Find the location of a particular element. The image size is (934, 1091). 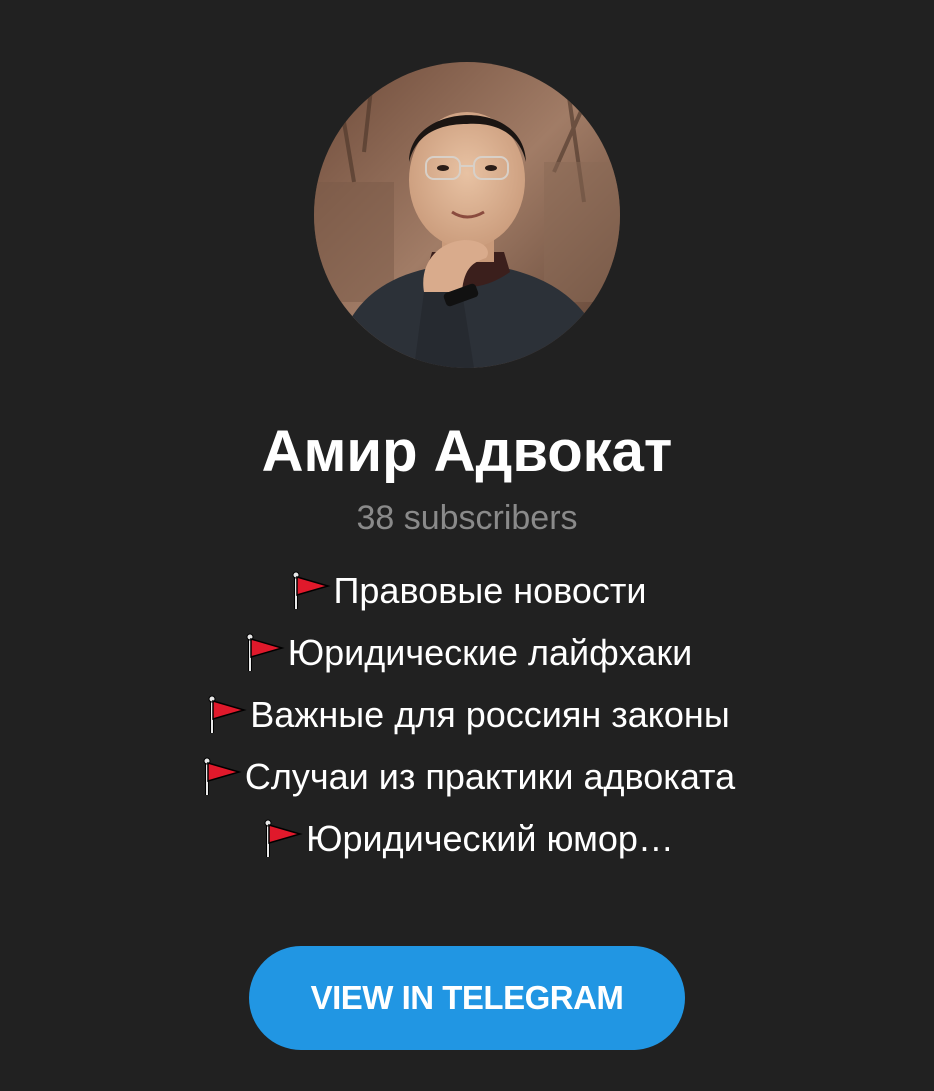

description-line: Важные для россиян законы is located at coordinates (467, 715).